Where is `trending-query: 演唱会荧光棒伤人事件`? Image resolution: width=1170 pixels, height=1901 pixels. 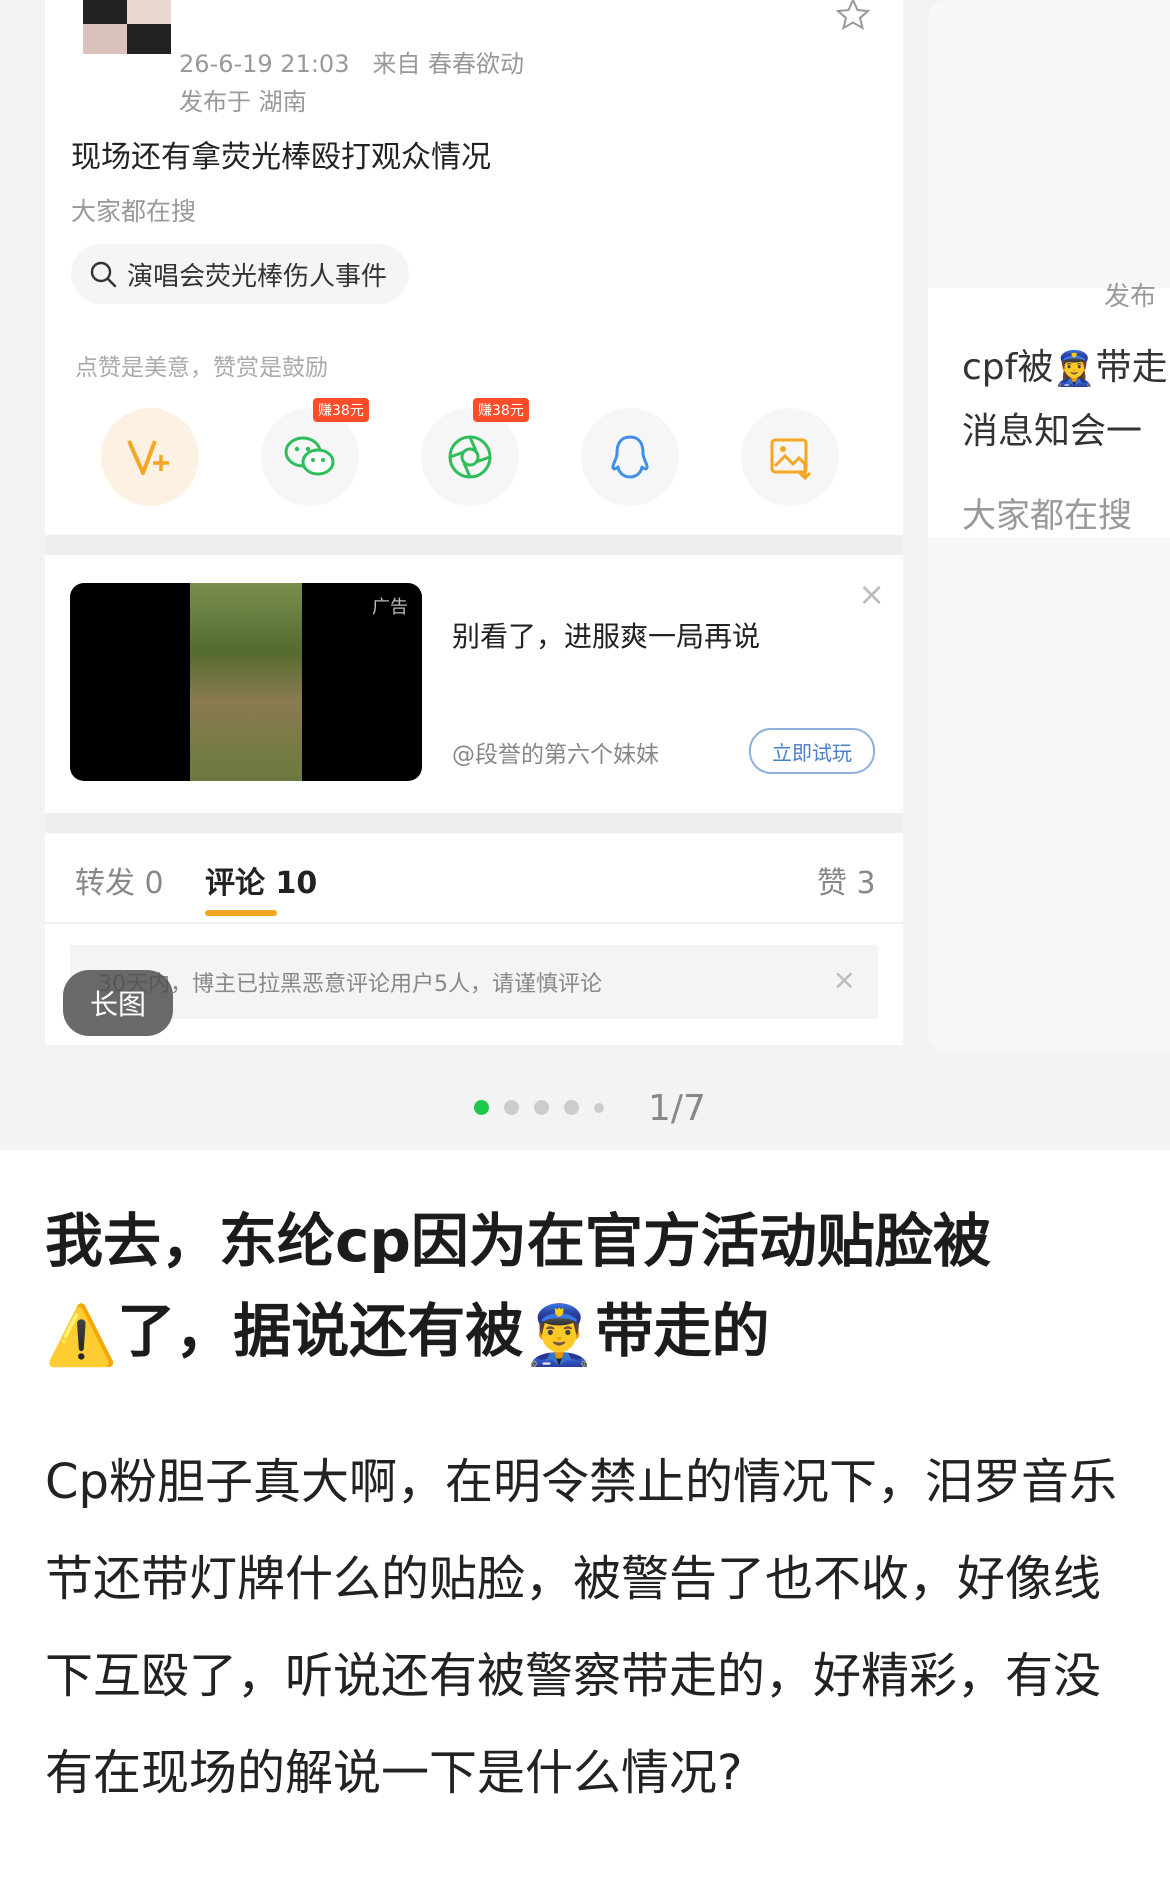 trending-query: 演唱会荧光棒伤人事件 is located at coordinates (257, 276).